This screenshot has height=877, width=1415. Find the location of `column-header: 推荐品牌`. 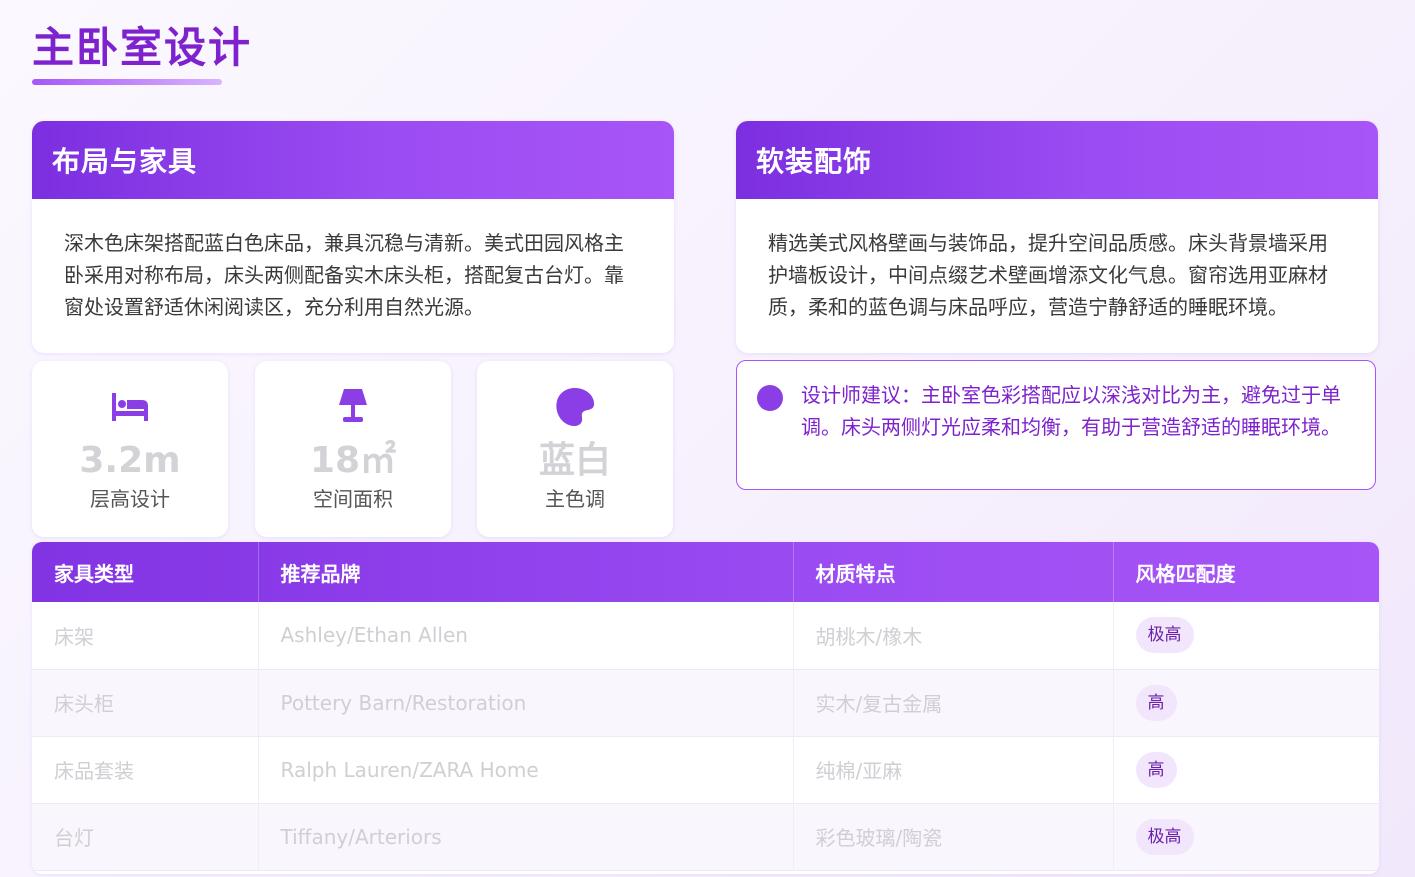

column-header: 推荐品牌 is located at coordinates (526, 572).